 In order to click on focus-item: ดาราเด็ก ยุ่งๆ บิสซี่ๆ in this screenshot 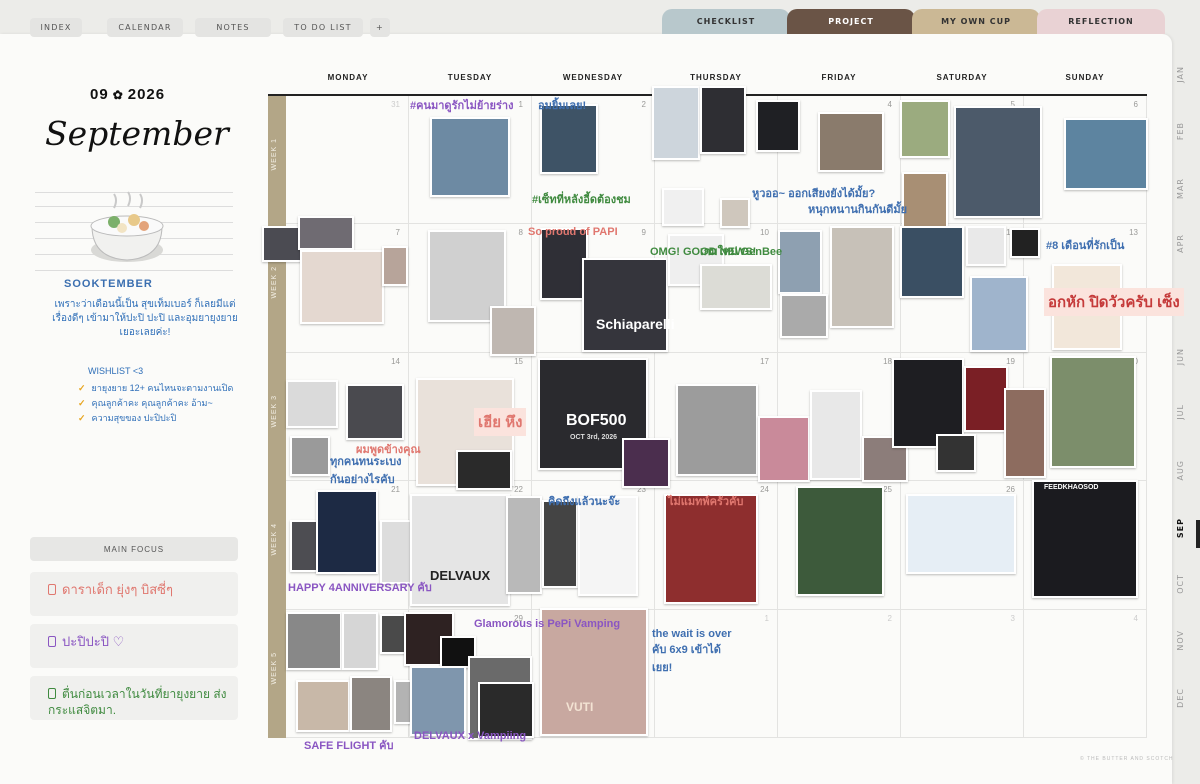, I will do `click(134, 594)`.